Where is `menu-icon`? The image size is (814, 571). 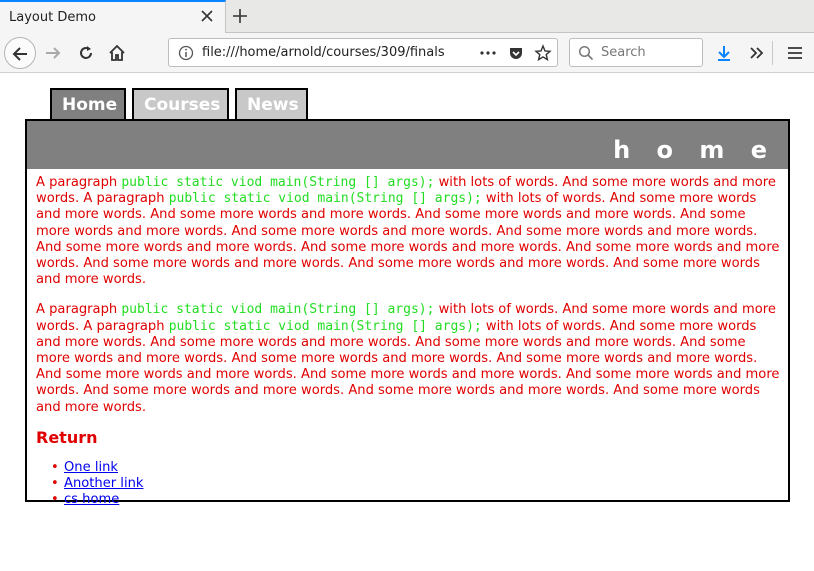
menu-icon is located at coordinates (795, 53).